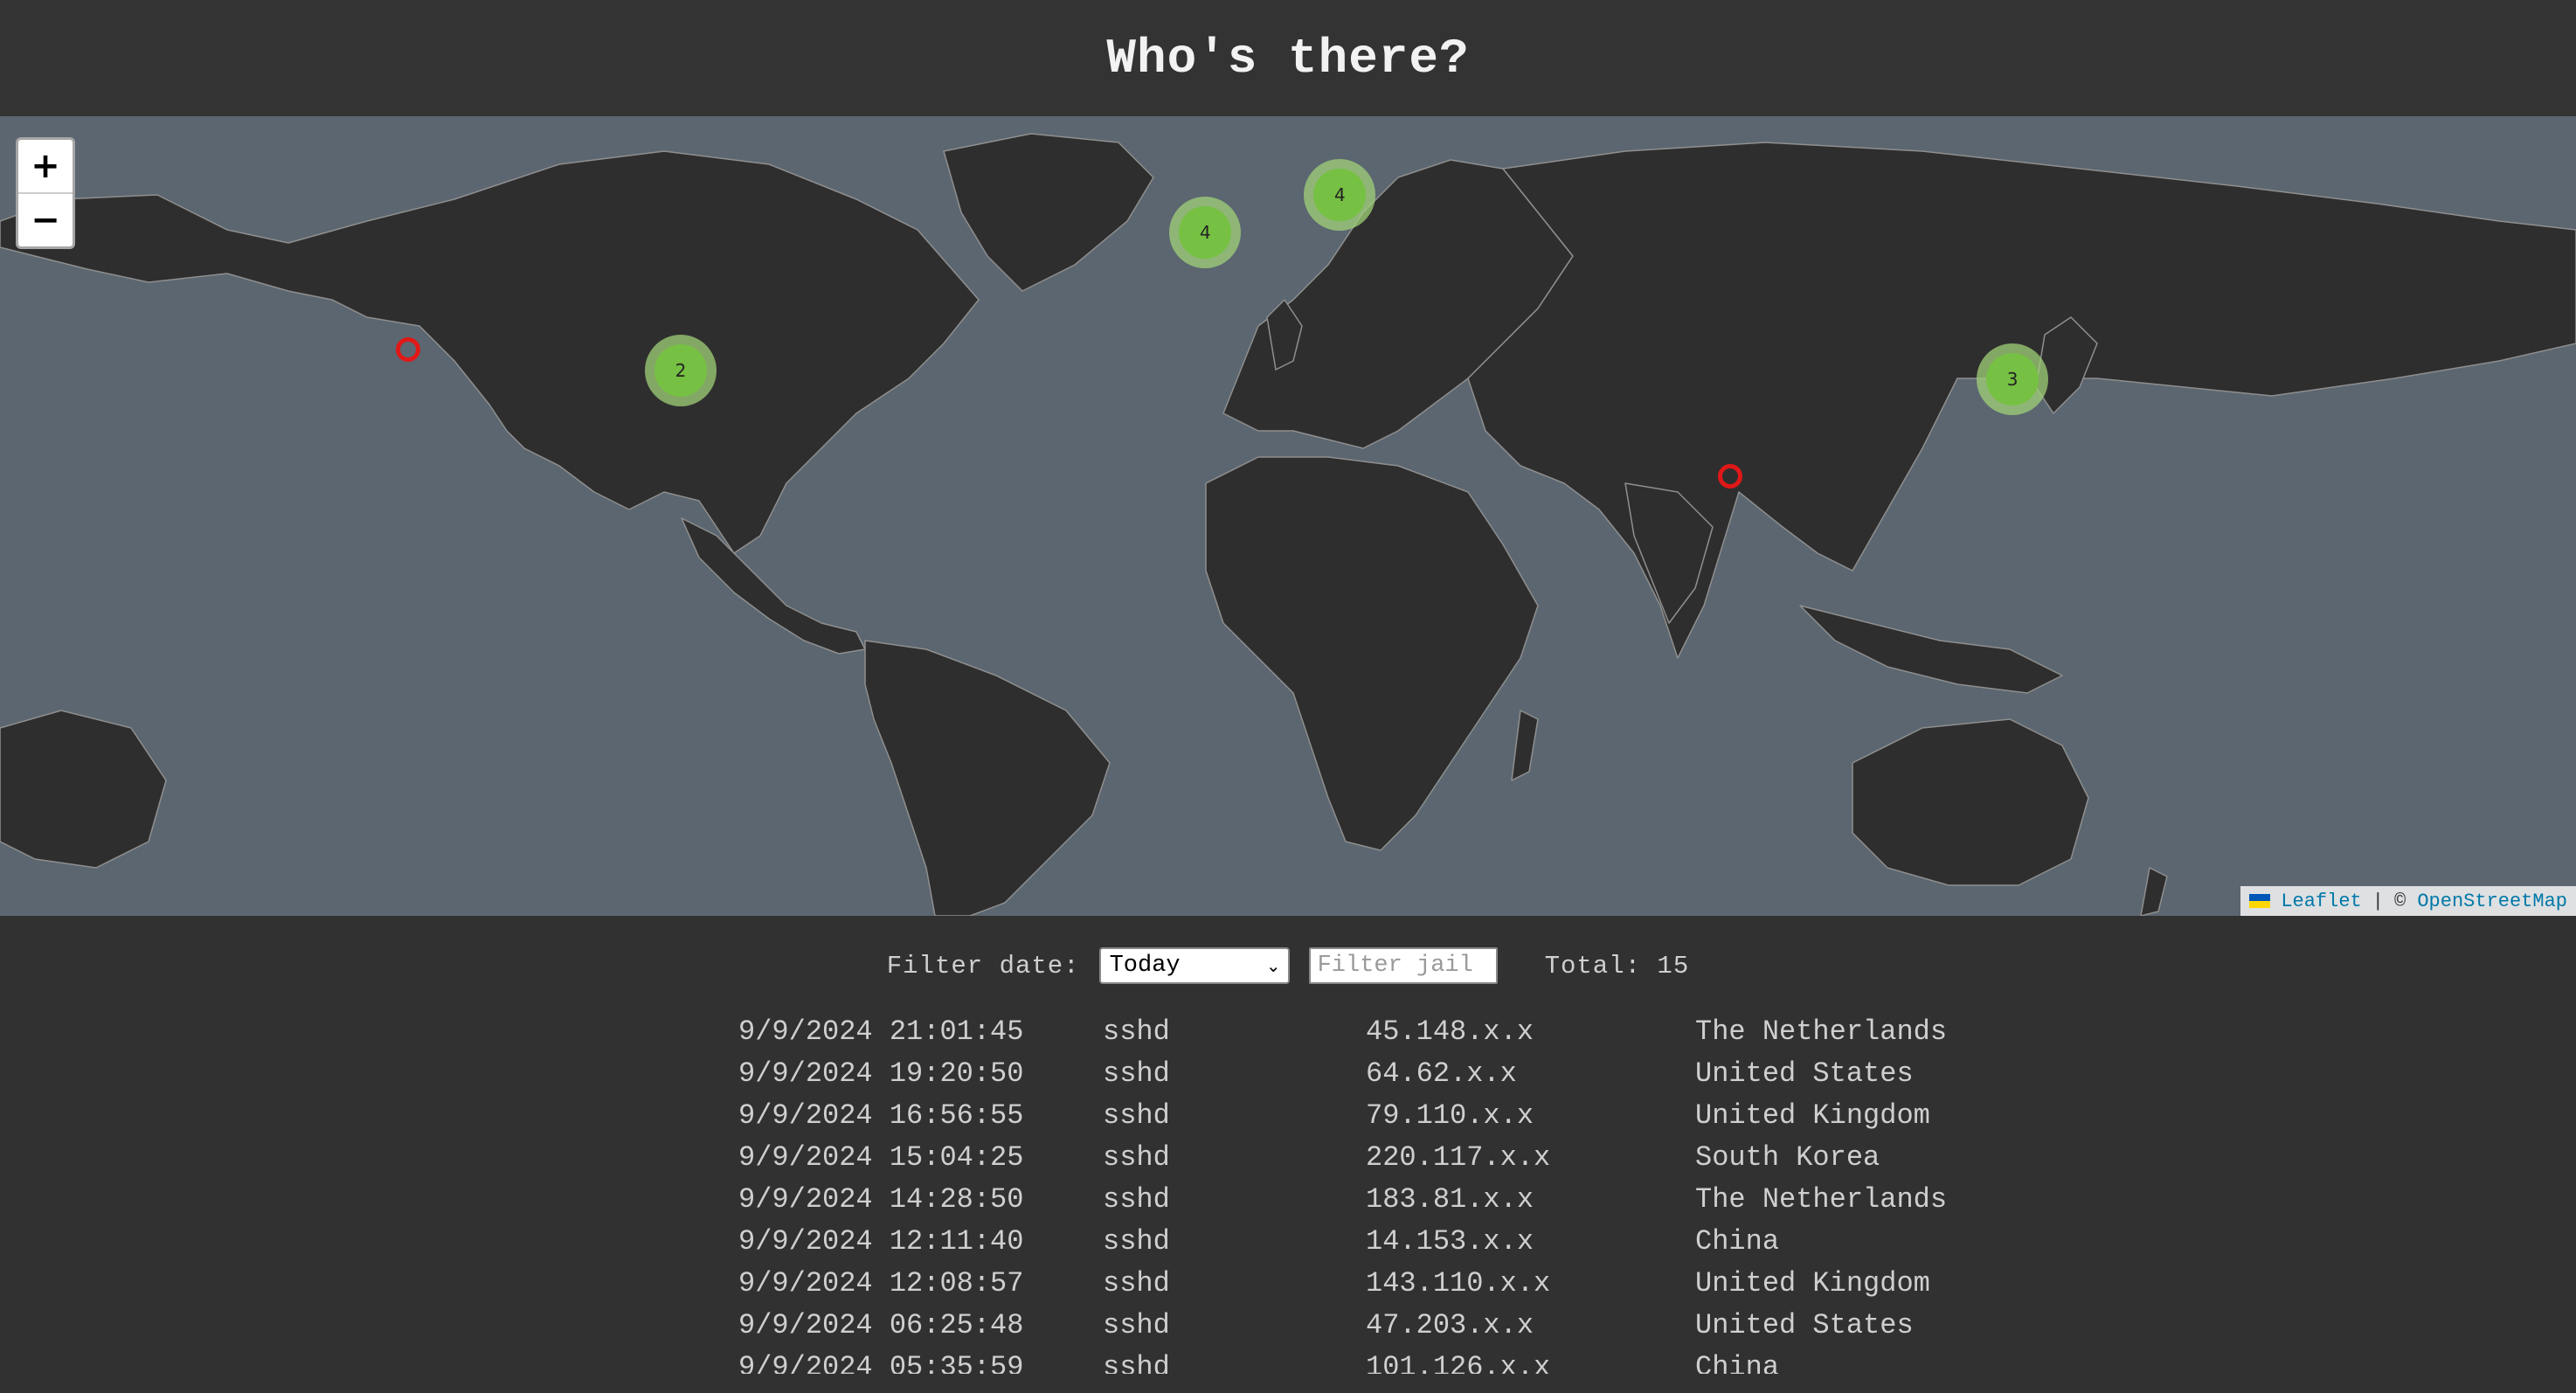  What do you see at coordinates (2492, 901) in the screenshot?
I see `openstreetmap-link: OpenStreetMap` at bounding box center [2492, 901].